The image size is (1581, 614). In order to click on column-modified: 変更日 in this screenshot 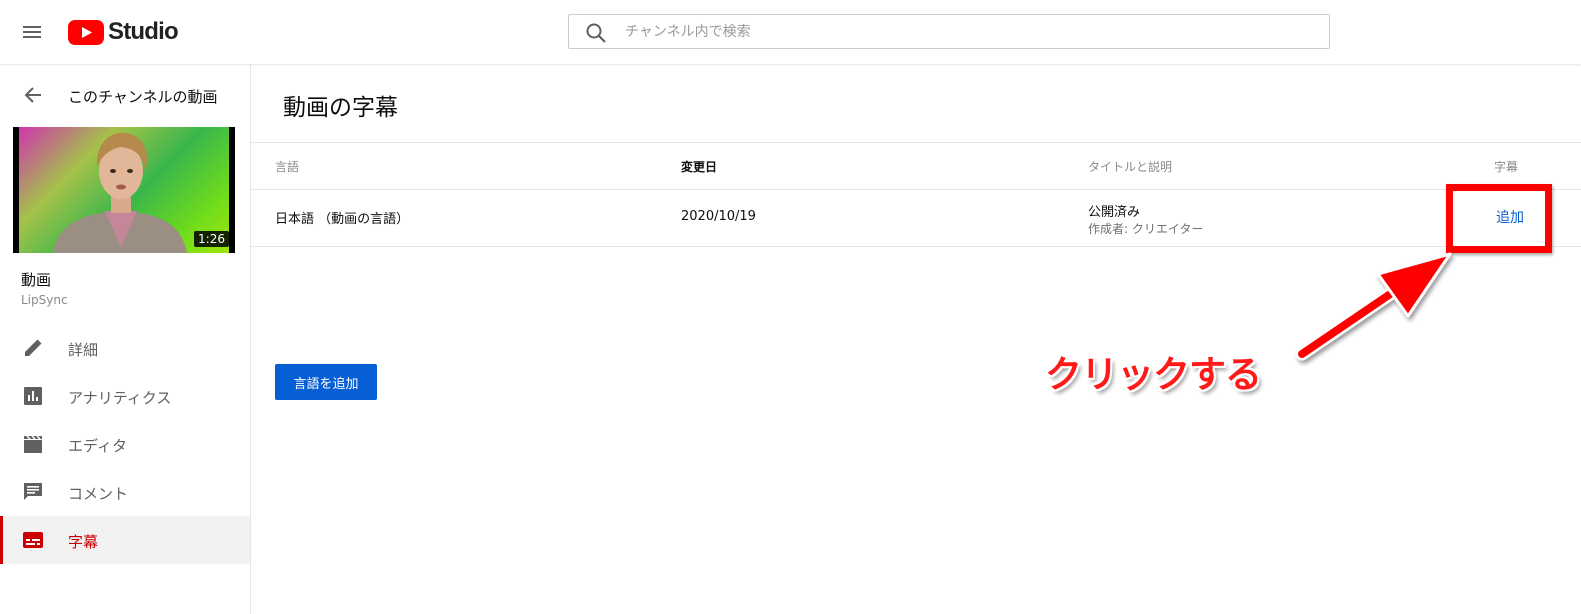, I will do `click(699, 166)`.